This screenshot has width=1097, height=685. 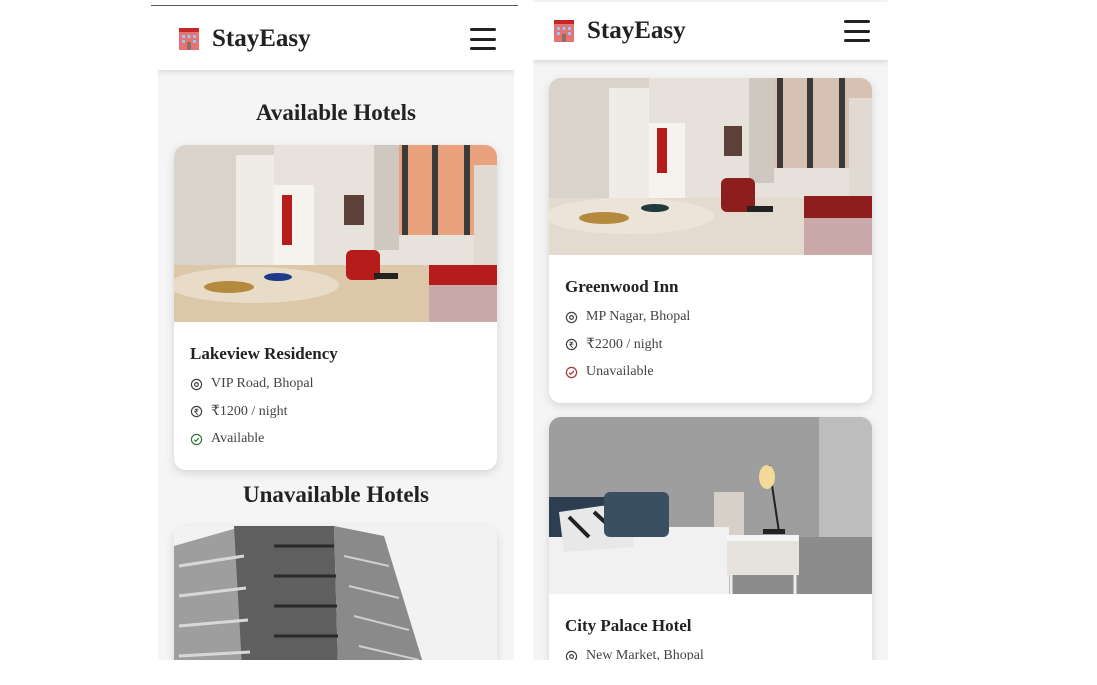 What do you see at coordinates (638, 316) in the screenshot?
I see `location-text: MP Nagar, Bhopal` at bounding box center [638, 316].